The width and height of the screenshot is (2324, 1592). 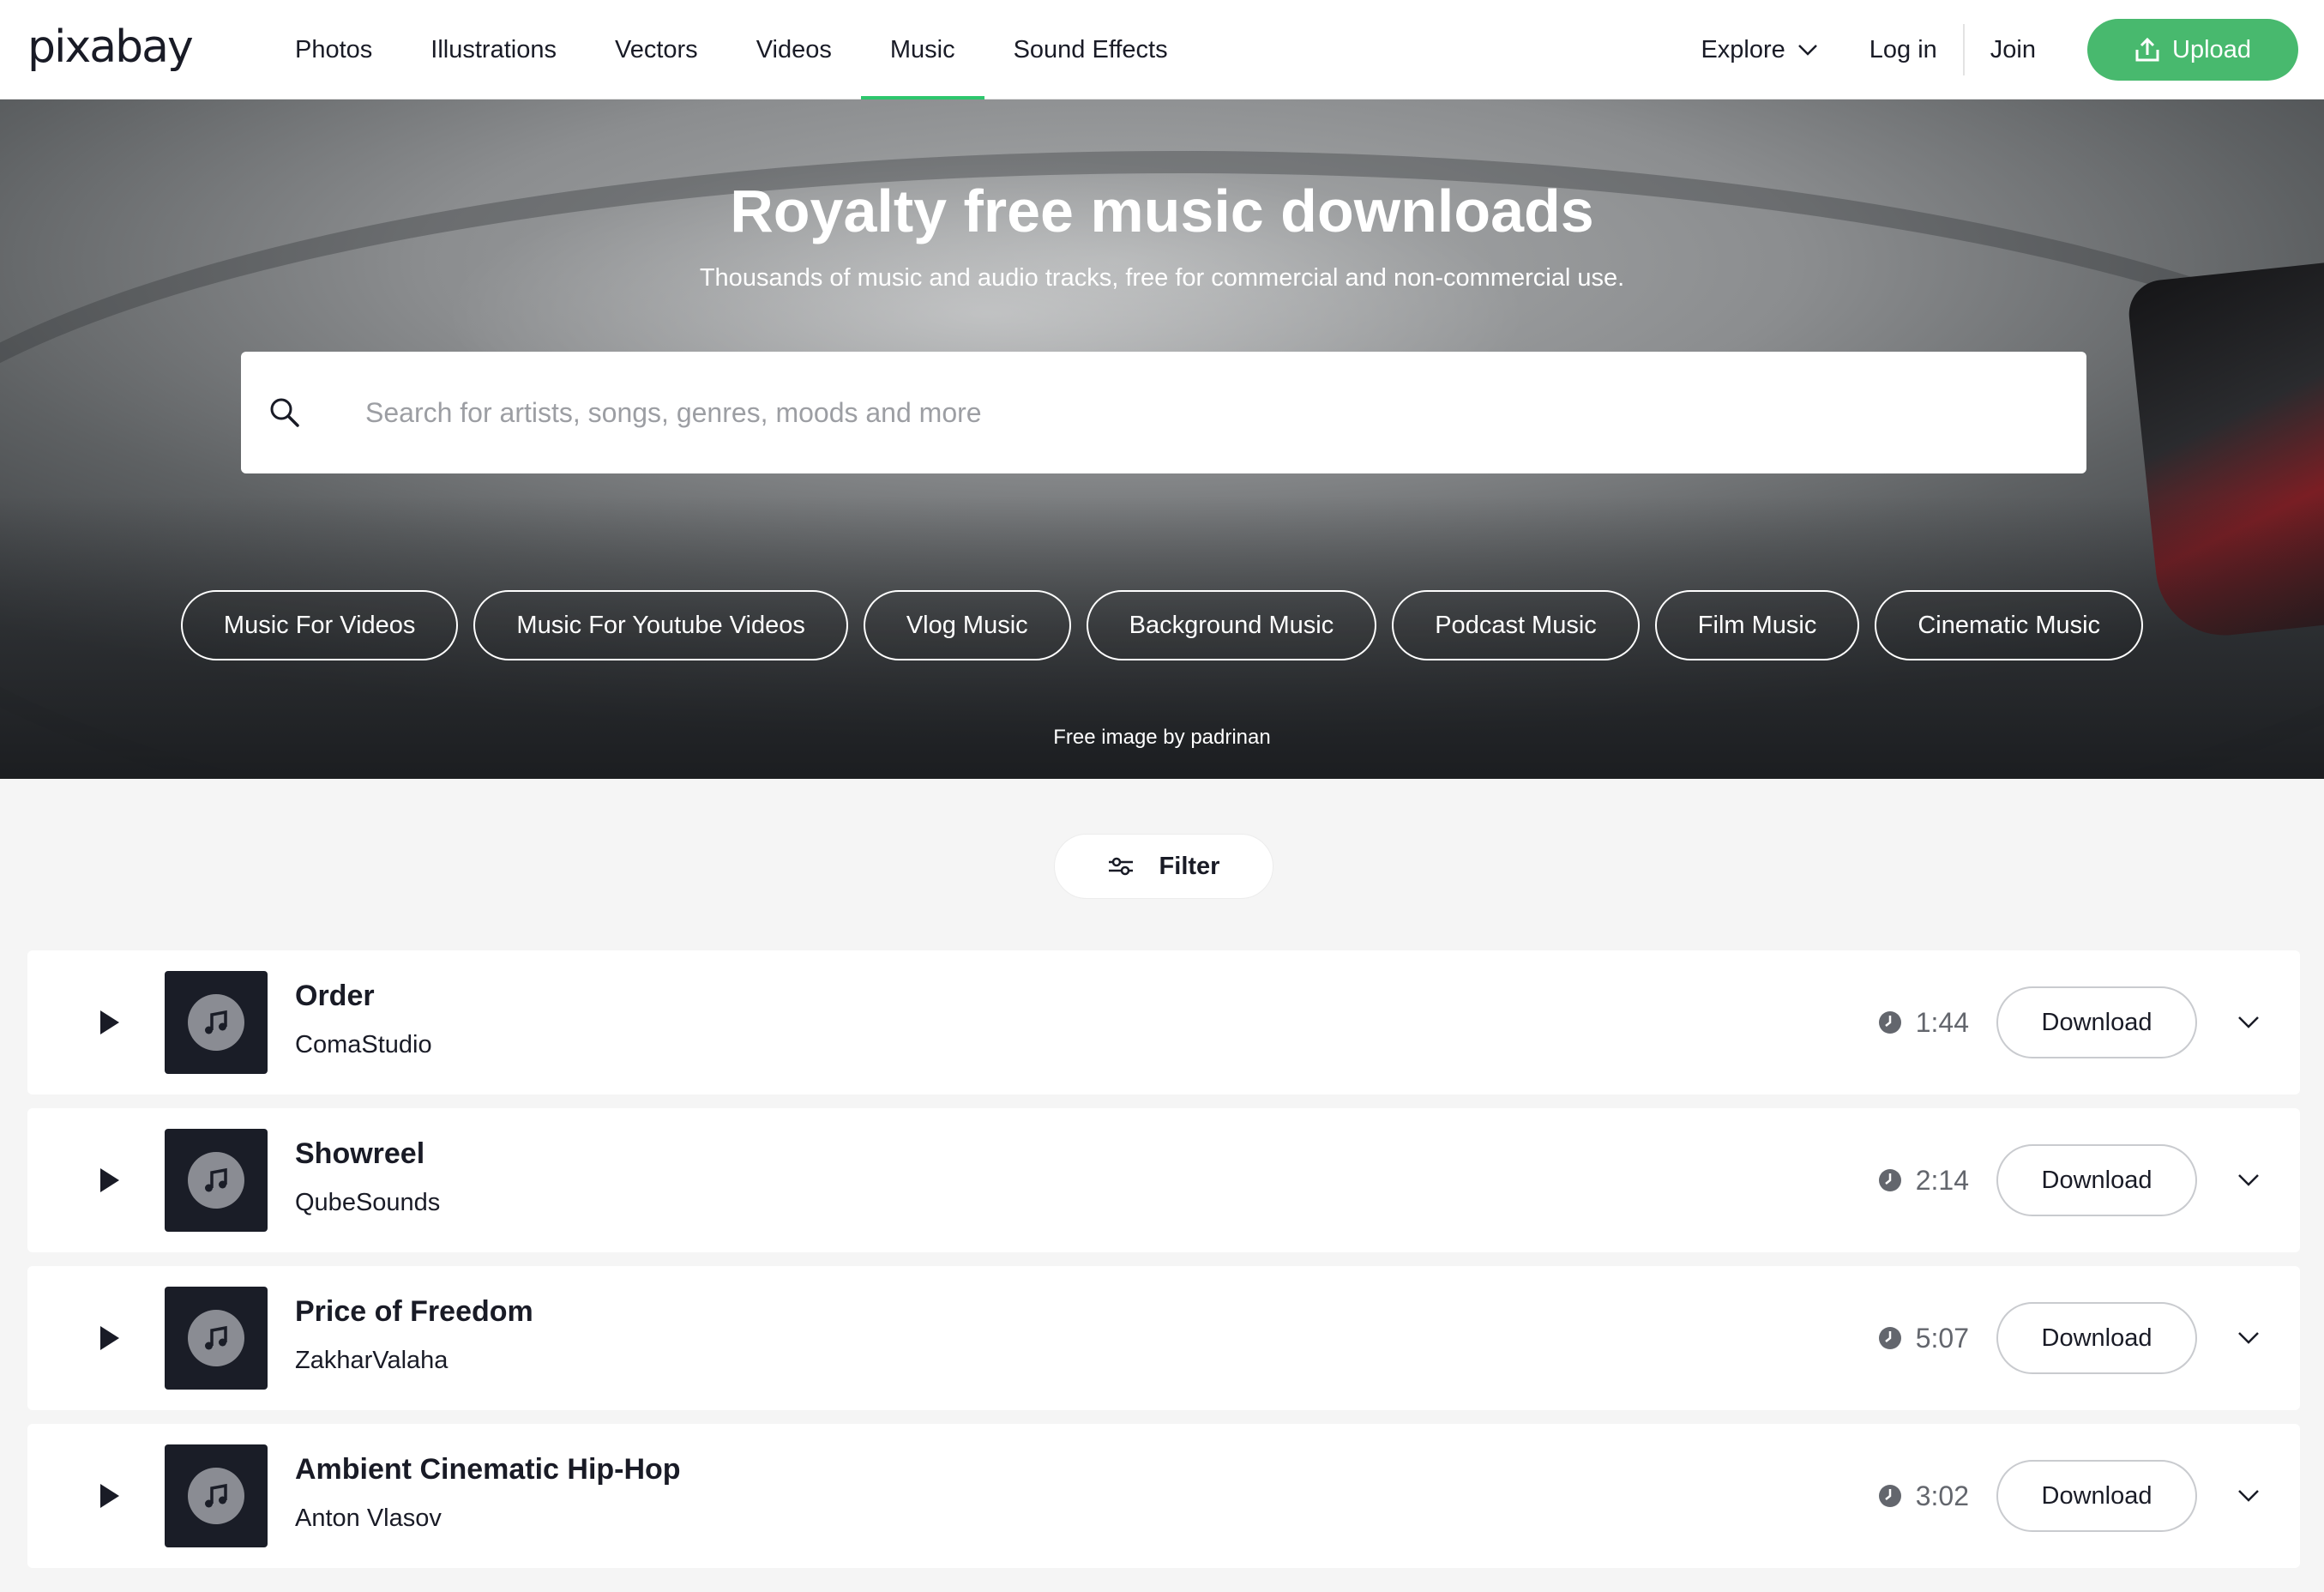 What do you see at coordinates (1162, 738) in the screenshot?
I see `image-credit: Free image by padrinan` at bounding box center [1162, 738].